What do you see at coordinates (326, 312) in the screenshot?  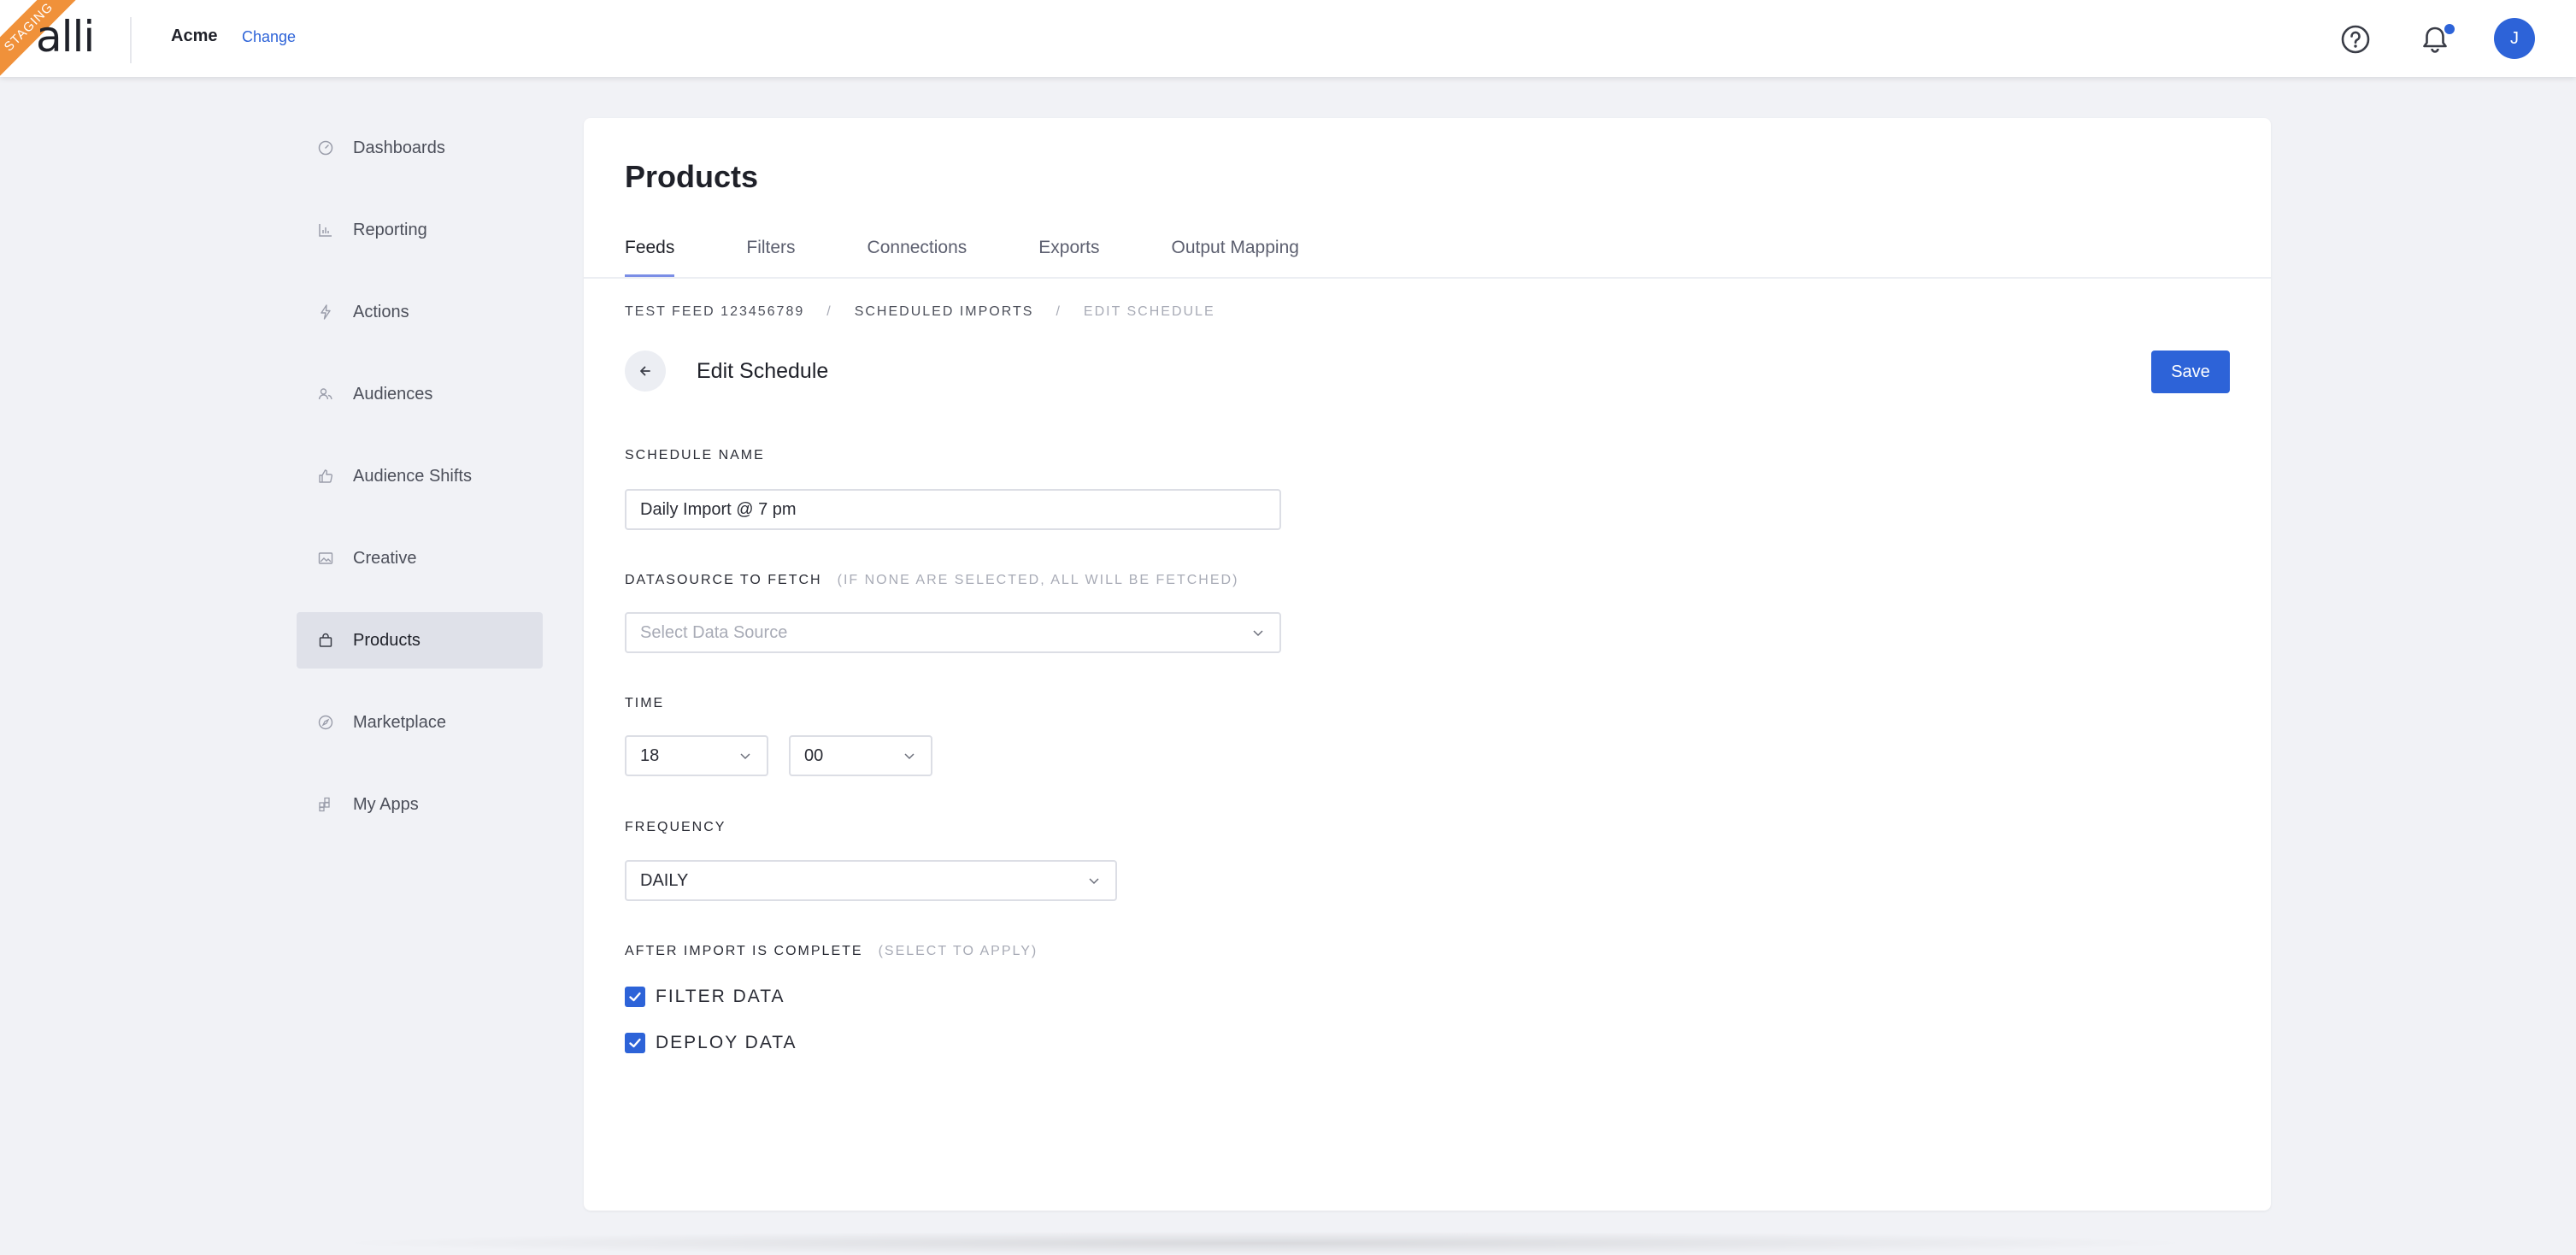 I see `lightning-icon` at bounding box center [326, 312].